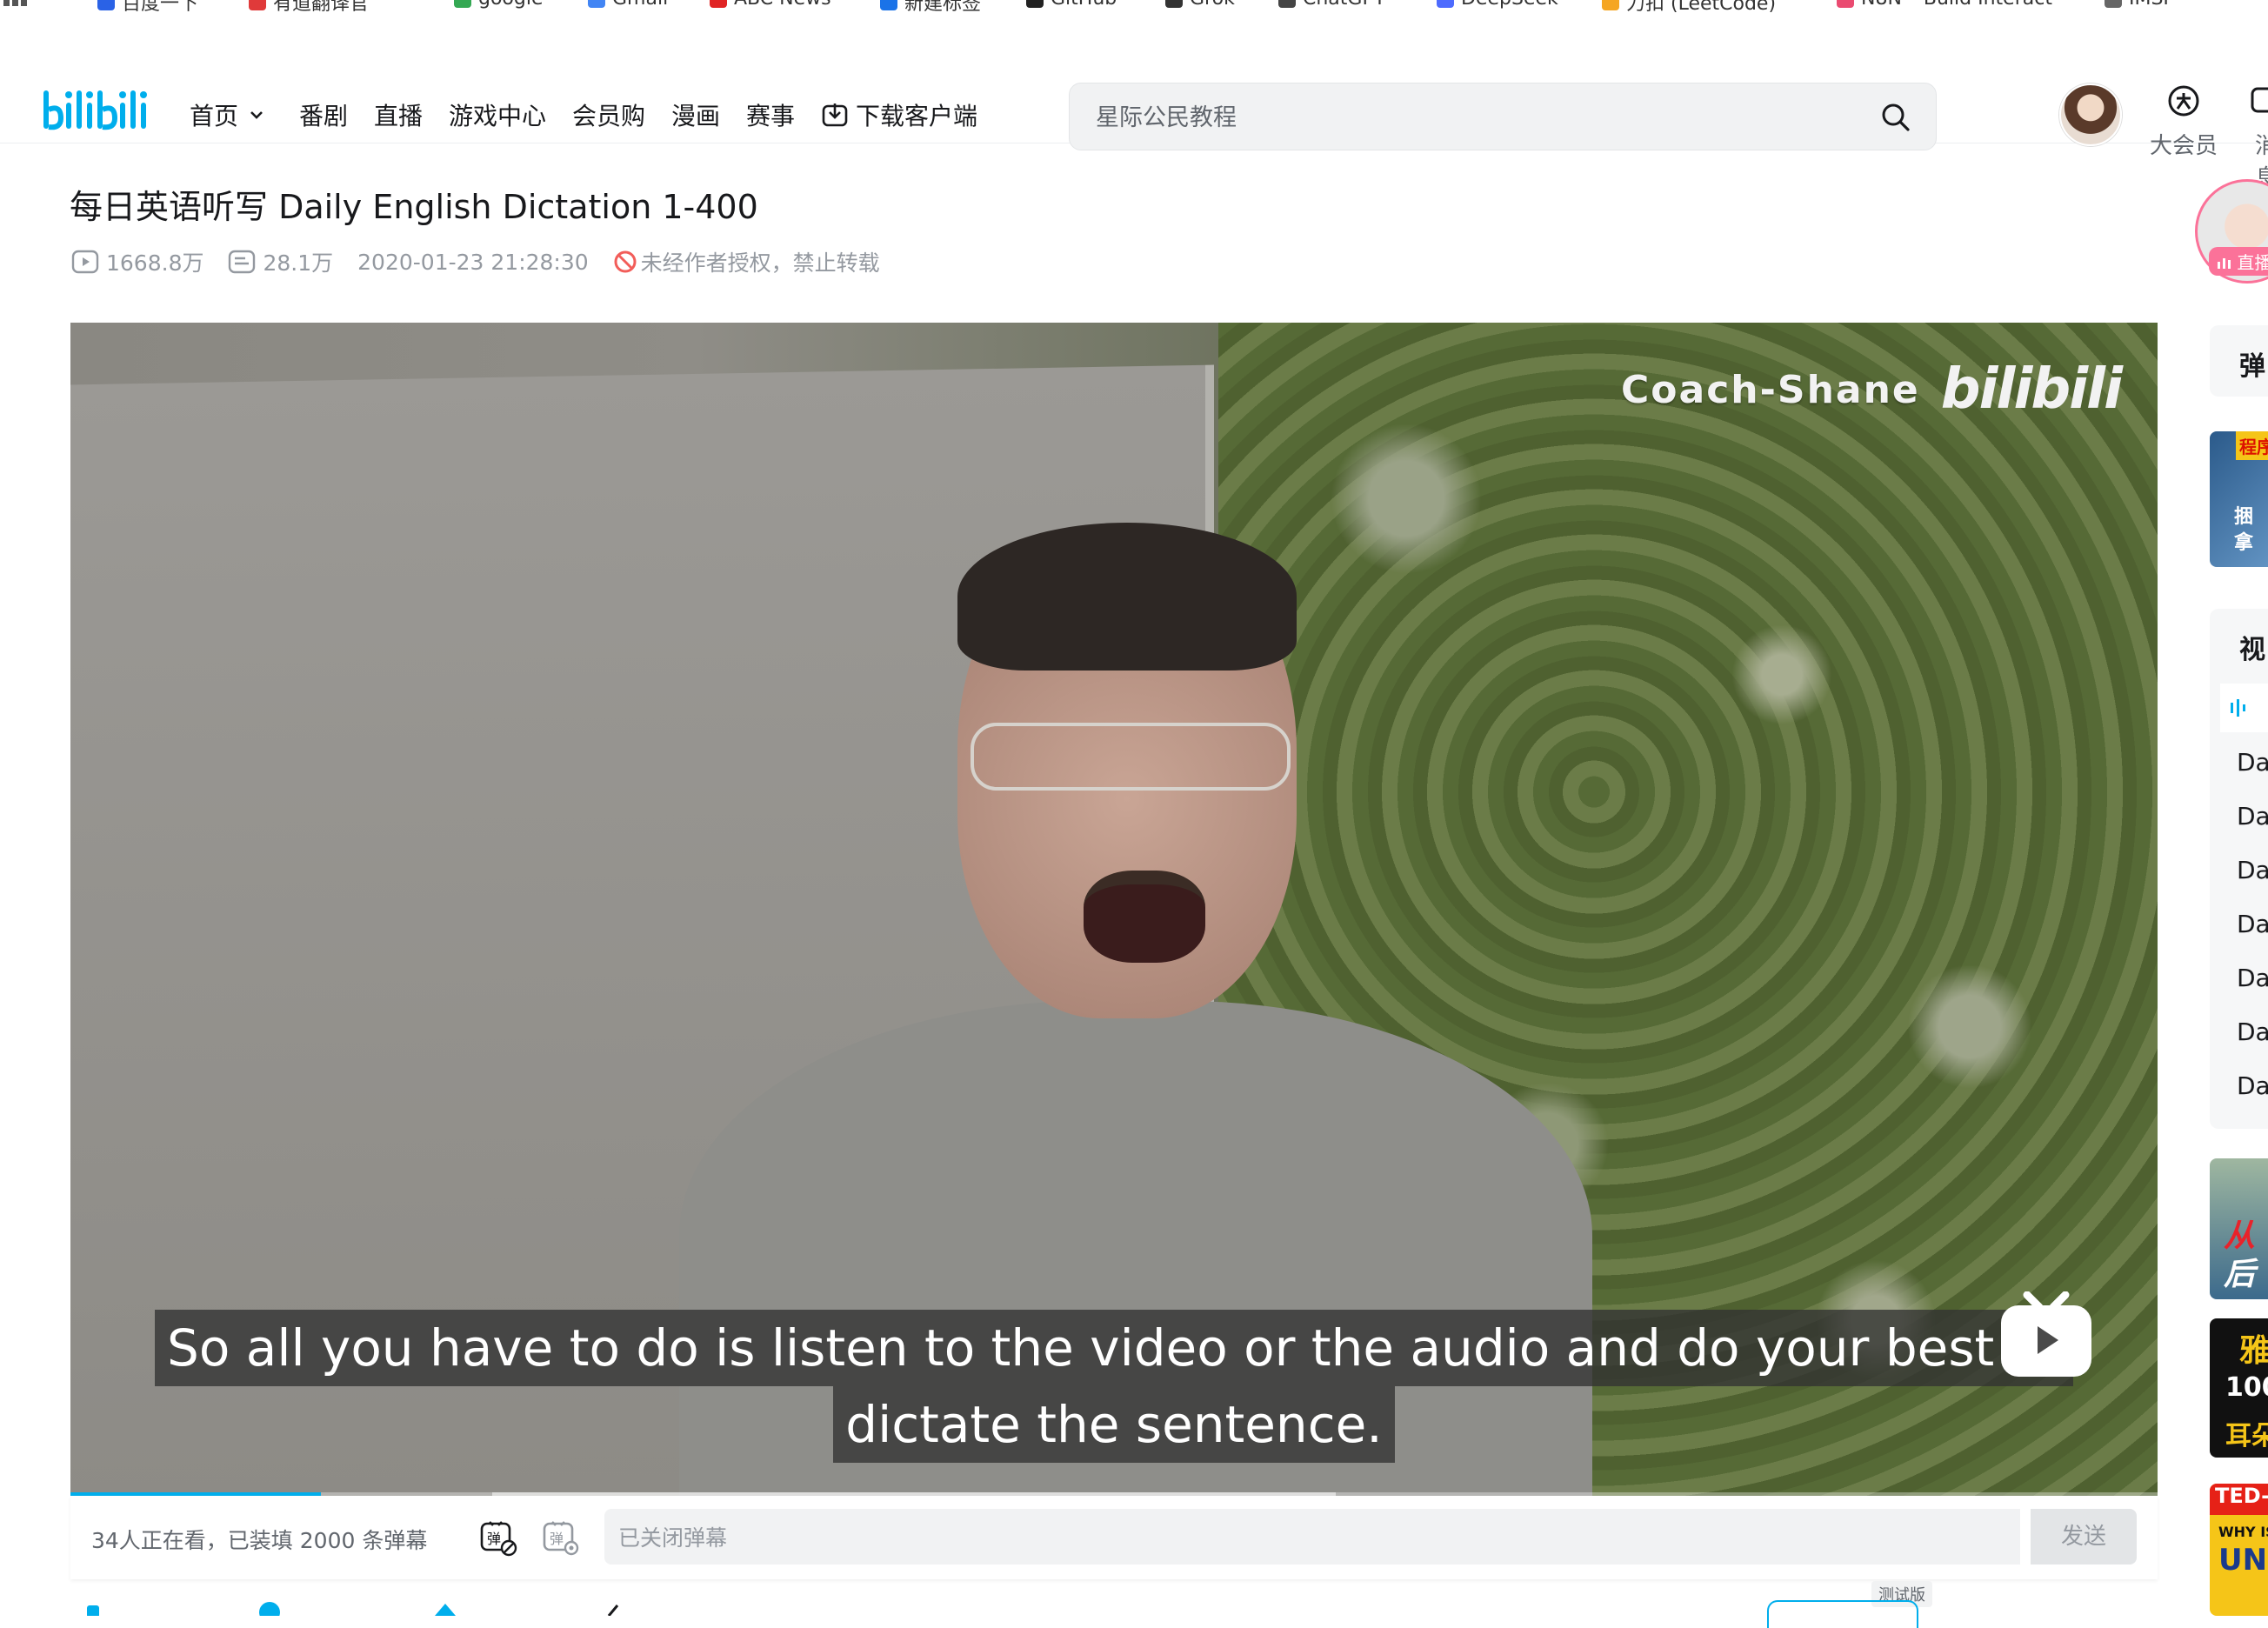 The width and height of the screenshot is (2268, 1628). What do you see at coordinates (137, 261) in the screenshot?
I see `view-count: 1668.8万` at bounding box center [137, 261].